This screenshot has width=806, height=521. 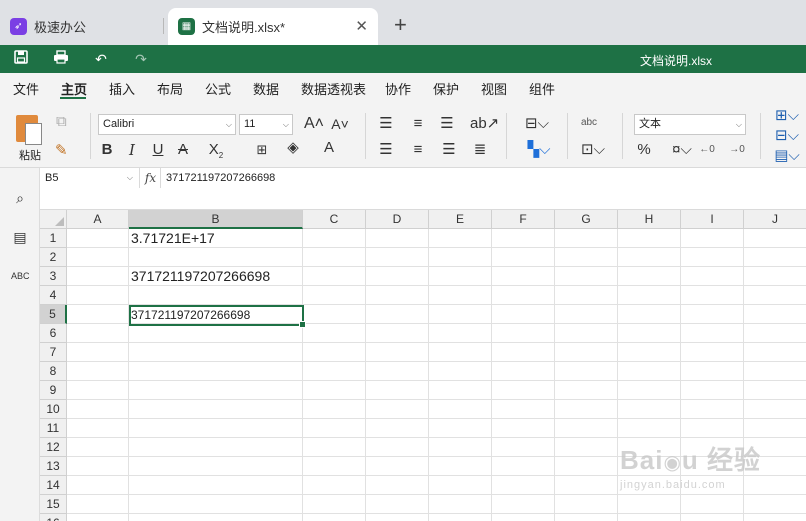 I want to click on tab-home: ➶ 极速办公, so click(x=81, y=26).